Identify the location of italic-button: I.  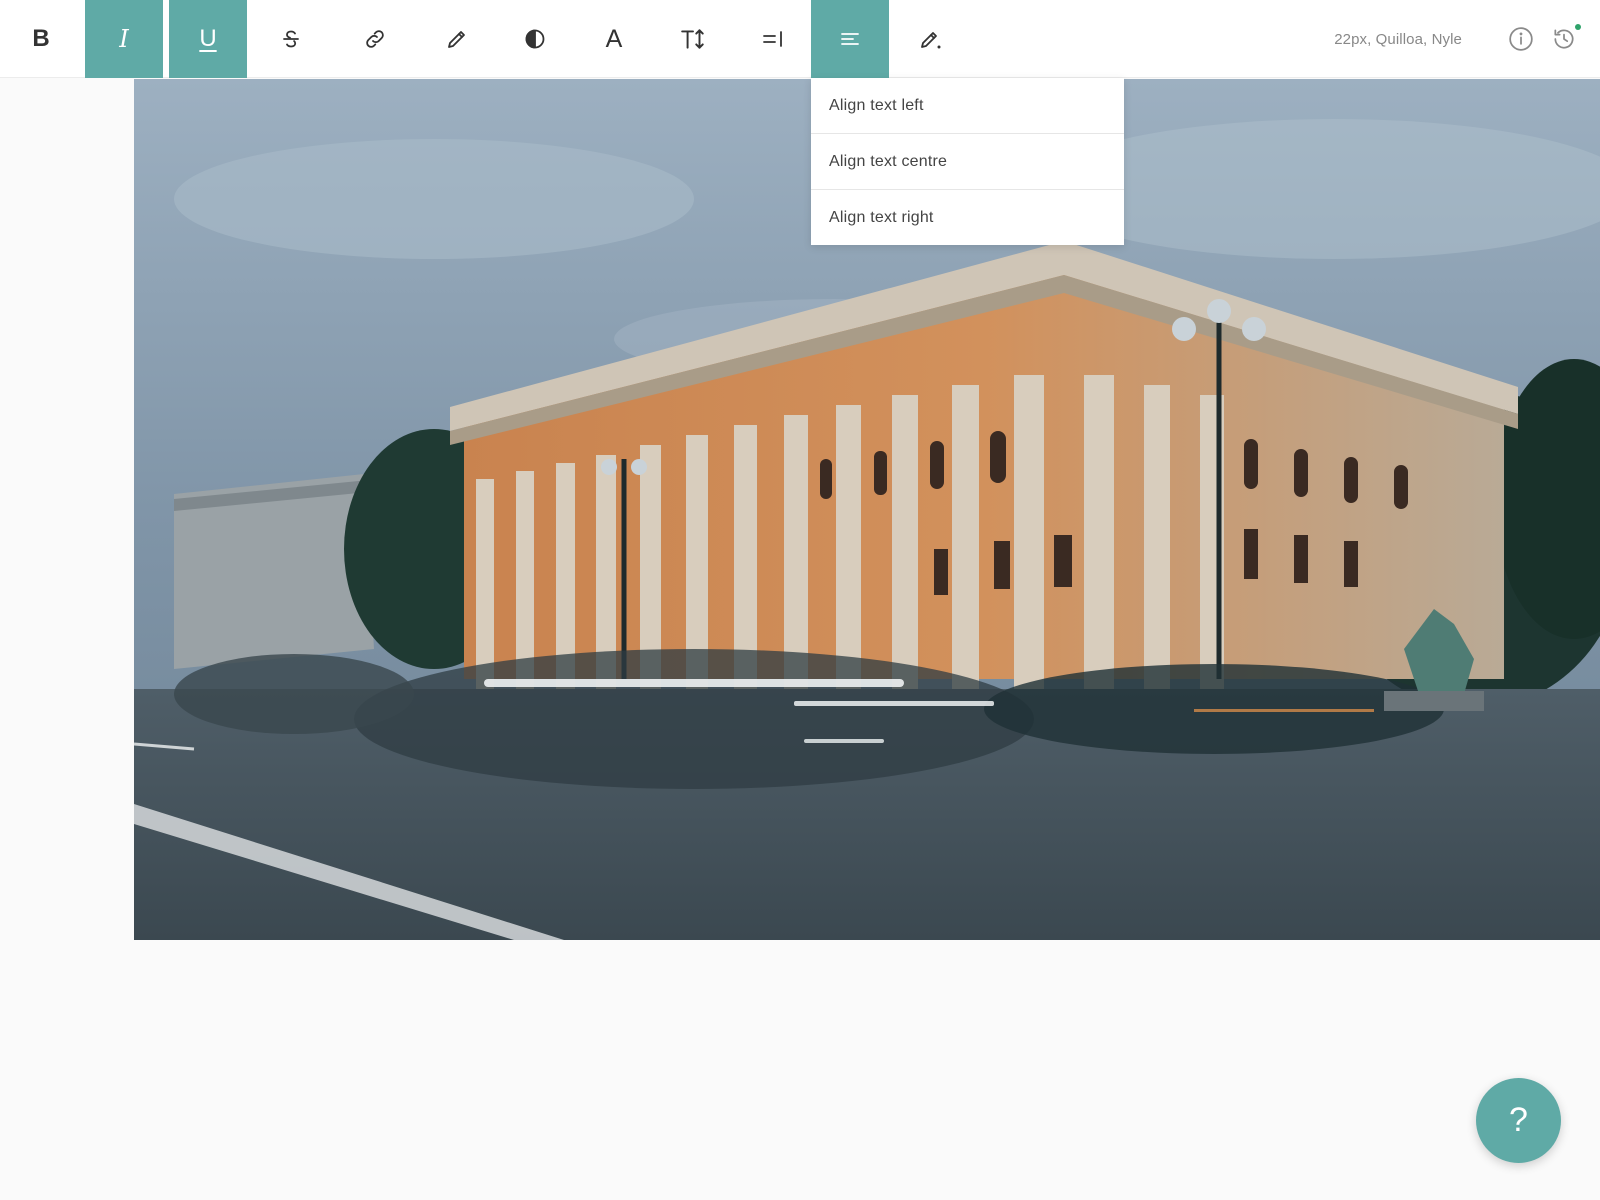
(124, 39).